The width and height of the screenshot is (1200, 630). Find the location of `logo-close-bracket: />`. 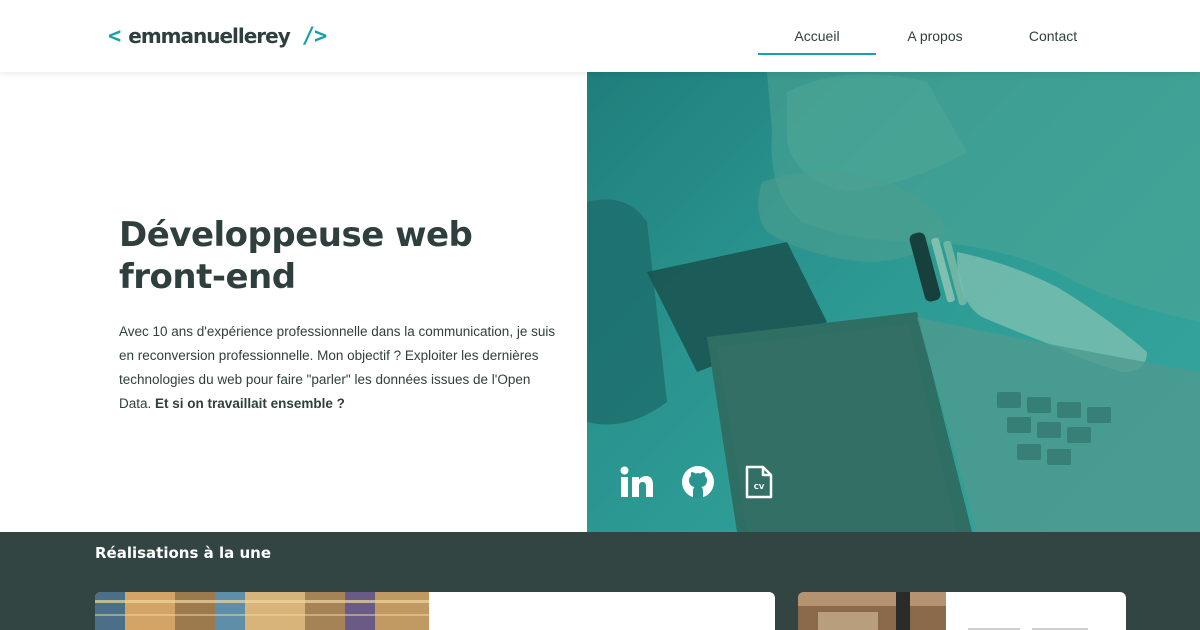

logo-close-bracket: /> is located at coordinates (314, 36).